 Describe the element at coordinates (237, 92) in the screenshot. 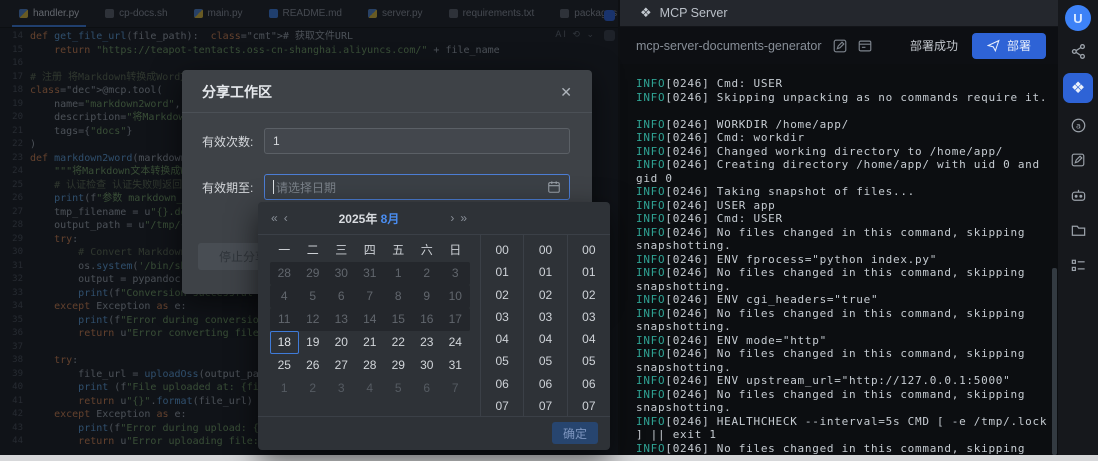

I see `modal-title: 分享工作区` at that location.